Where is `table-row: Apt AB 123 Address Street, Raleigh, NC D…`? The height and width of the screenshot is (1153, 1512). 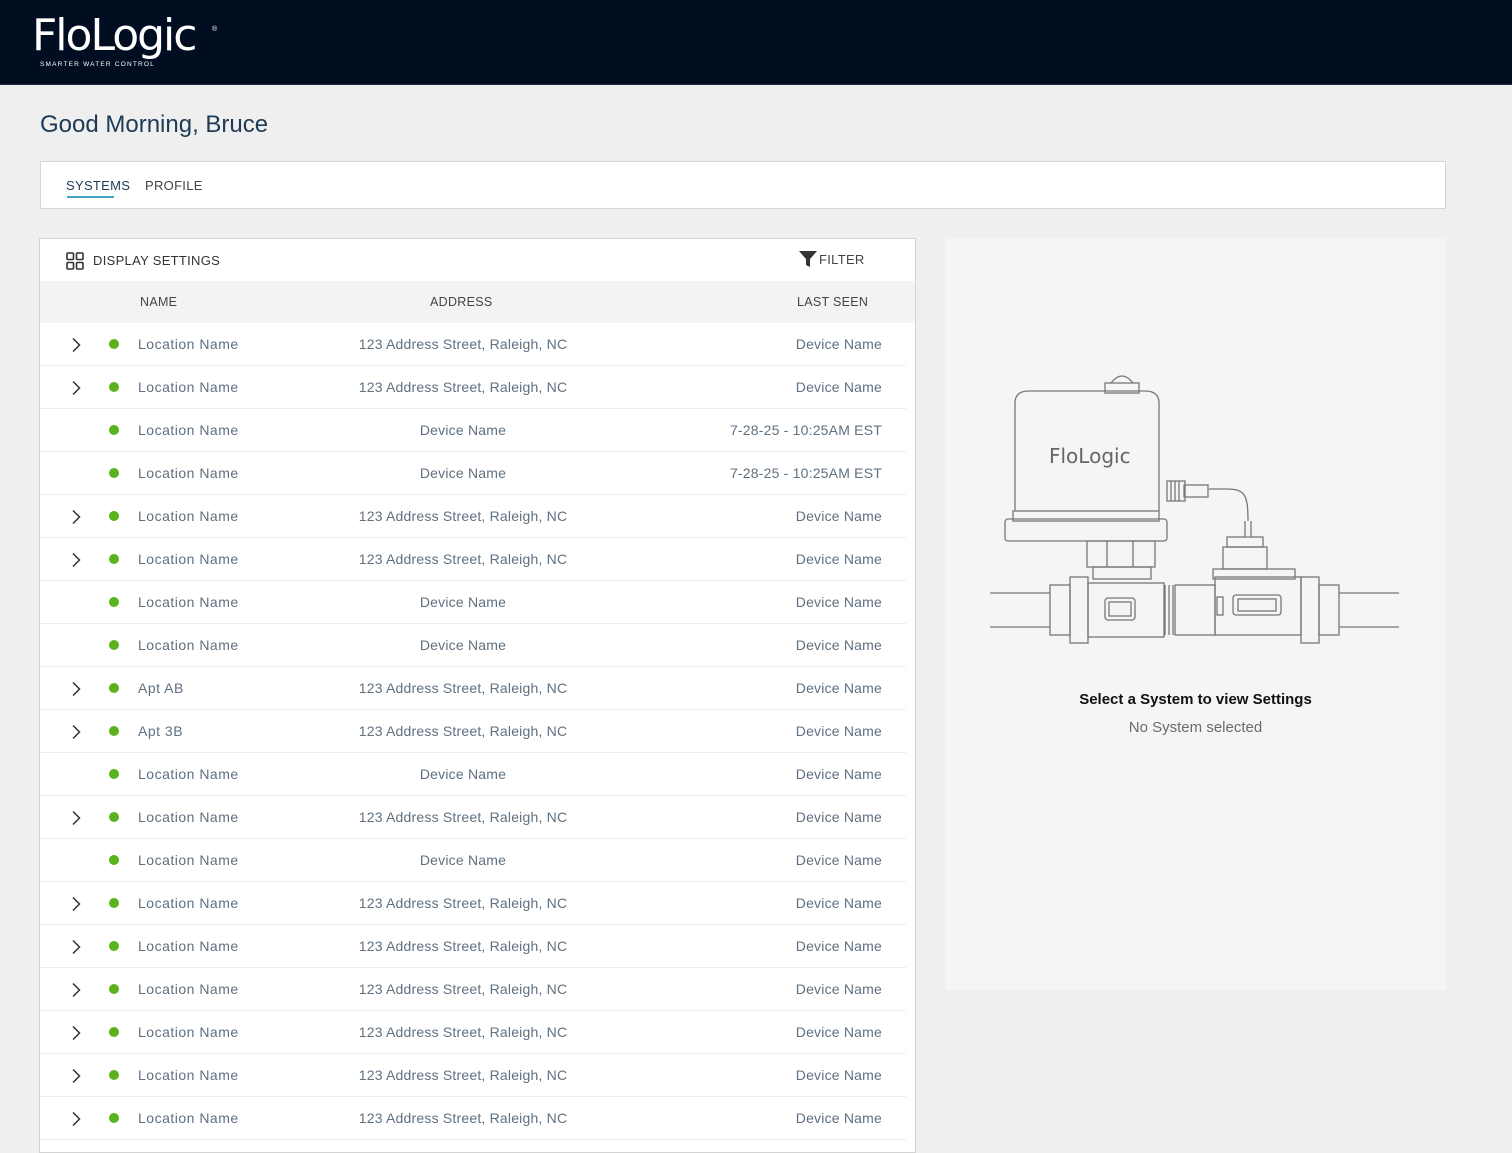 table-row: Apt AB 123 Address Street, Raleigh, NC D… is located at coordinates (473, 688).